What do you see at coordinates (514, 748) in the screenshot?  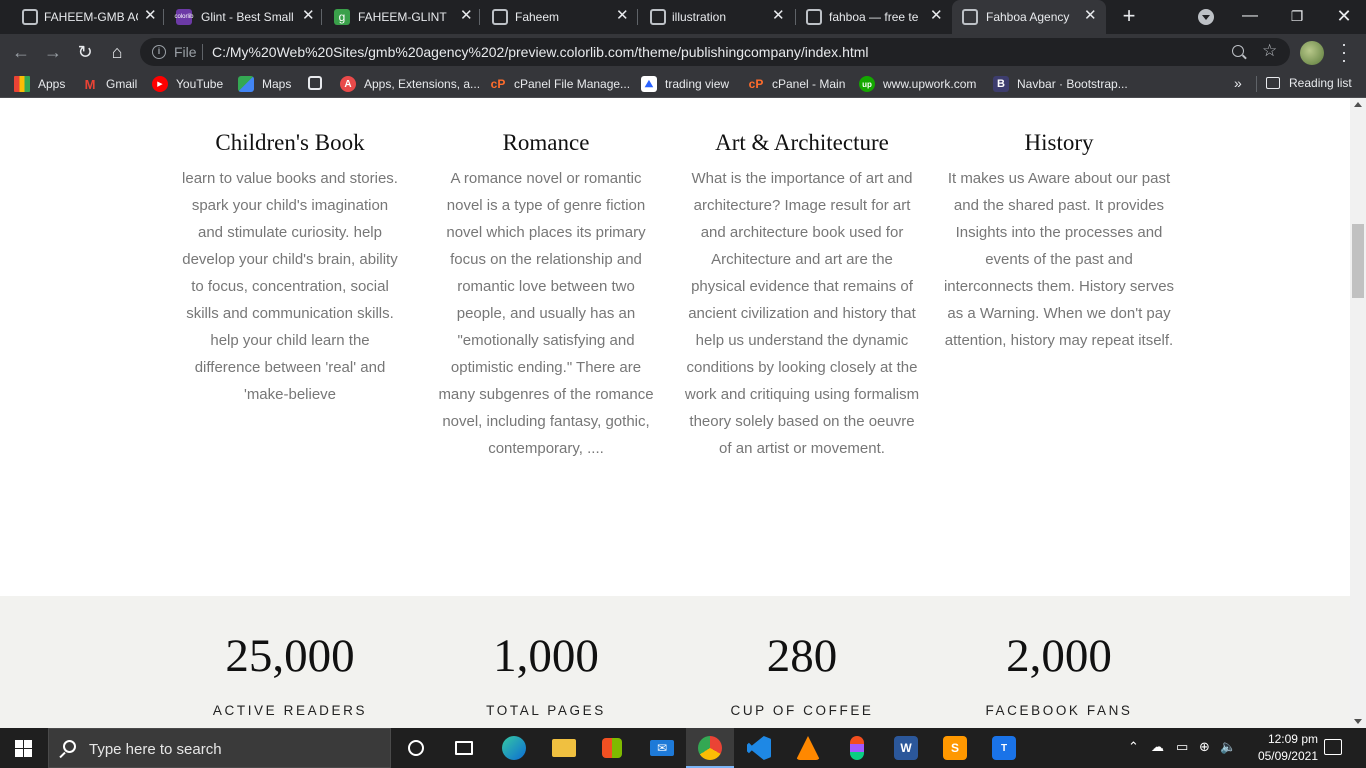 I see `edge-icon` at bounding box center [514, 748].